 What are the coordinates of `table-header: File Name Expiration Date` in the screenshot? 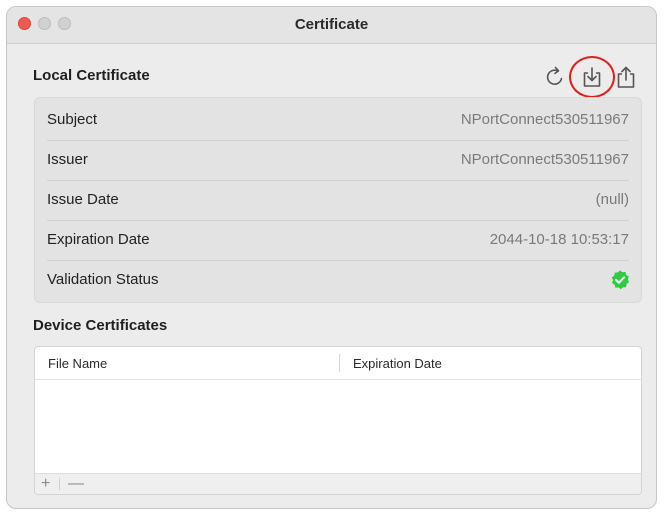 It's located at (338, 363).